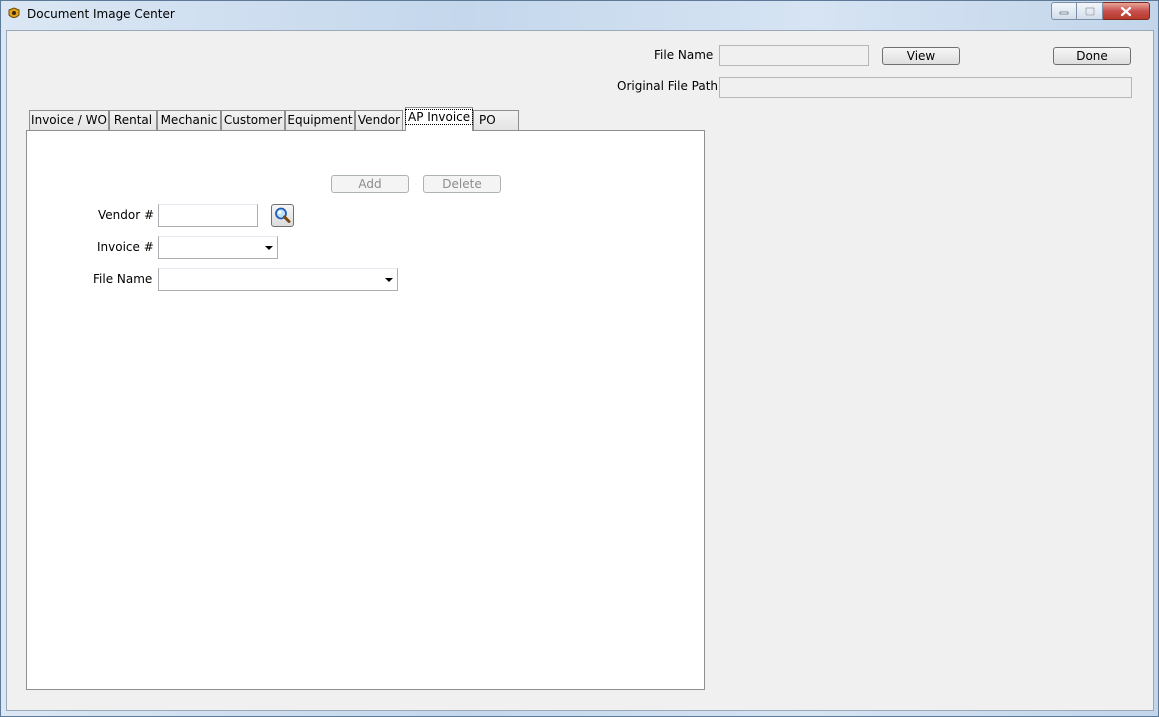 Image resolution: width=1159 pixels, height=717 pixels. I want to click on view-button: View, so click(921, 56).